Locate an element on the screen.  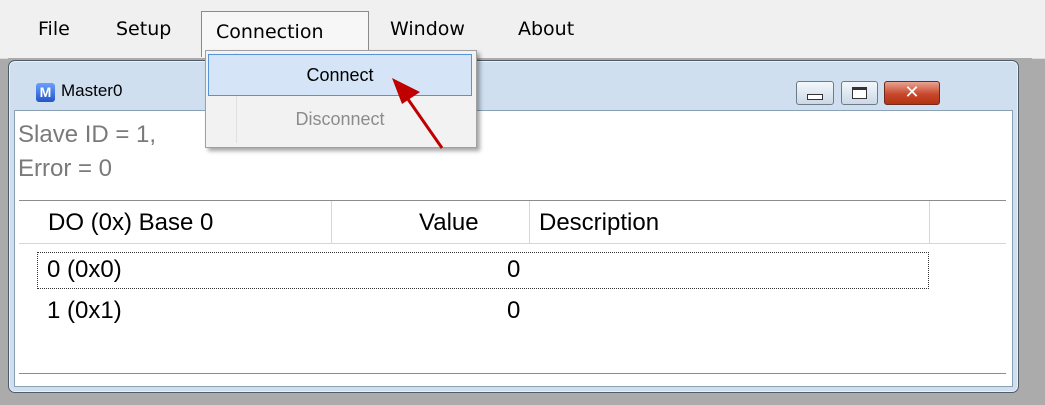
close-icon: ✕ is located at coordinates (912, 92).